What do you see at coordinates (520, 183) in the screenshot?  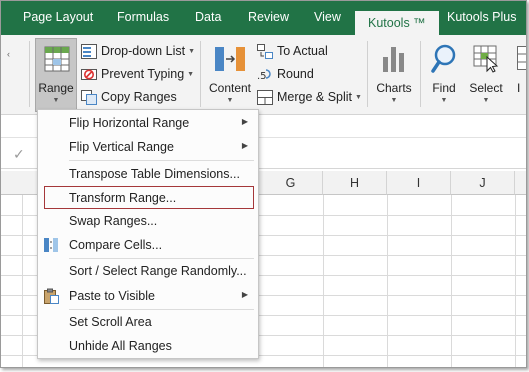 I see `column-header-k` at bounding box center [520, 183].